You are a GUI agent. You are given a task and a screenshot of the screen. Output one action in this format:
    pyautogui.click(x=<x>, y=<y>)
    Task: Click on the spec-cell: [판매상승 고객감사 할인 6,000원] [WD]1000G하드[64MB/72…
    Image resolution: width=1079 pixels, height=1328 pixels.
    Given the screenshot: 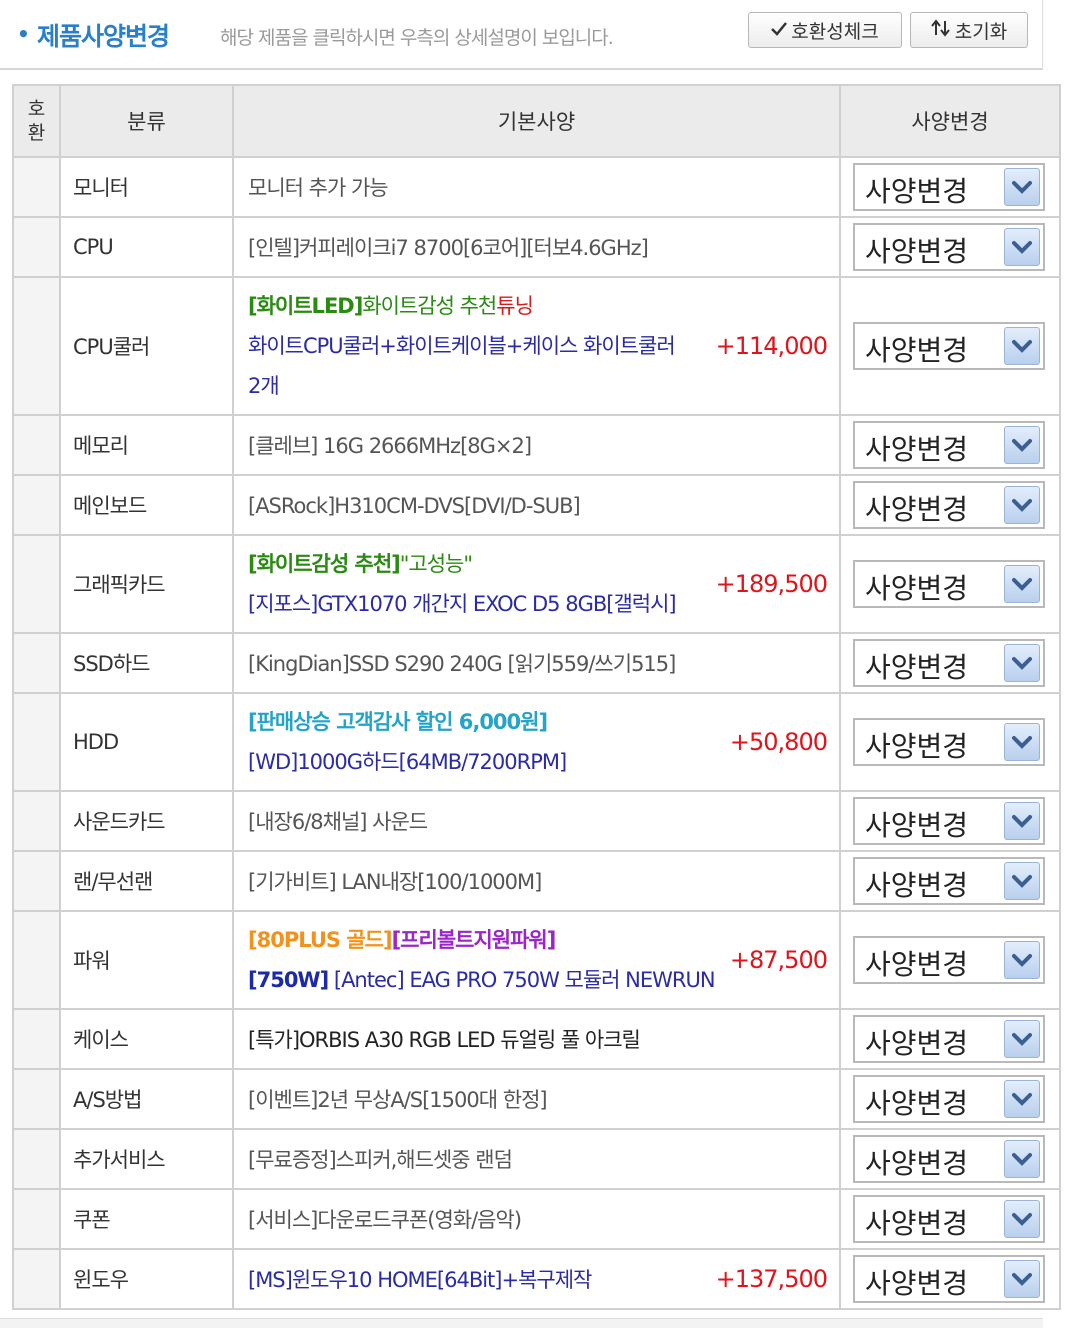 What is the action you would take?
    pyautogui.click(x=536, y=742)
    